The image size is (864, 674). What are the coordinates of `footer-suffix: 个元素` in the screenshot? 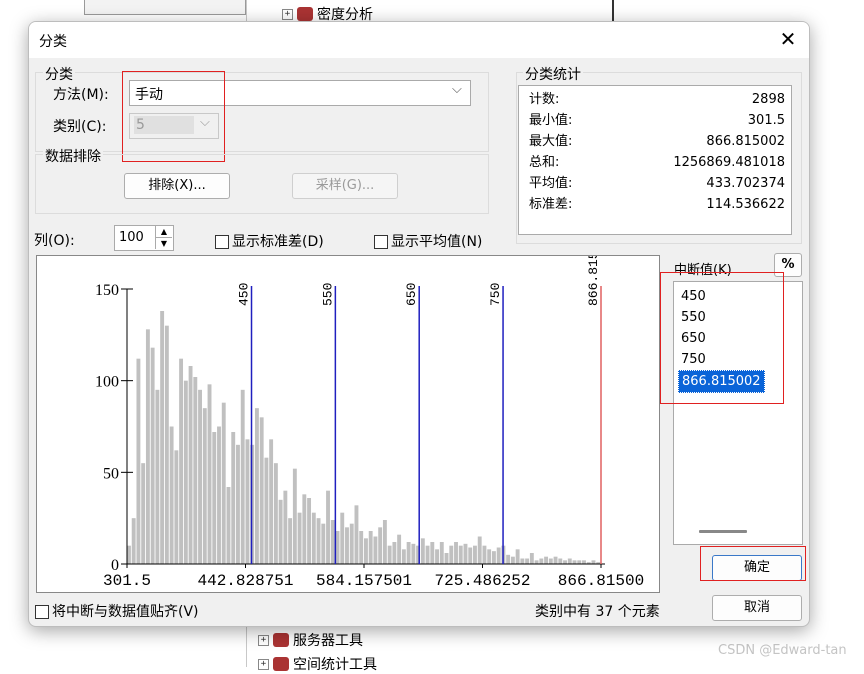 It's located at (638, 612).